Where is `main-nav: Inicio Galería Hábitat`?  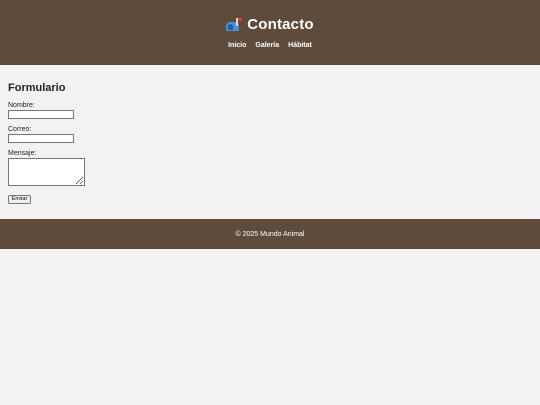
main-nav: Inicio Galería Hábitat is located at coordinates (270, 45).